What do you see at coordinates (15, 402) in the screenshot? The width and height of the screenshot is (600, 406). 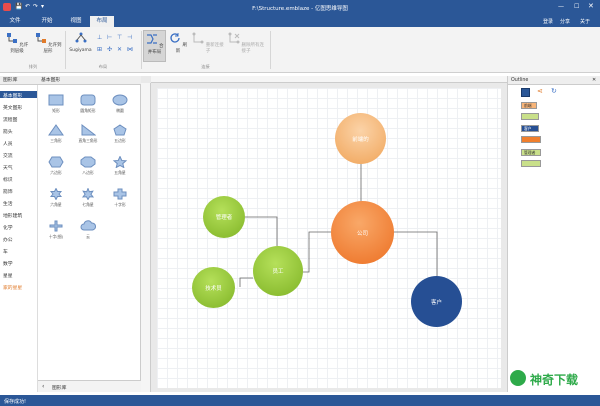 I see `status-text: 保存成功!` at bounding box center [15, 402].